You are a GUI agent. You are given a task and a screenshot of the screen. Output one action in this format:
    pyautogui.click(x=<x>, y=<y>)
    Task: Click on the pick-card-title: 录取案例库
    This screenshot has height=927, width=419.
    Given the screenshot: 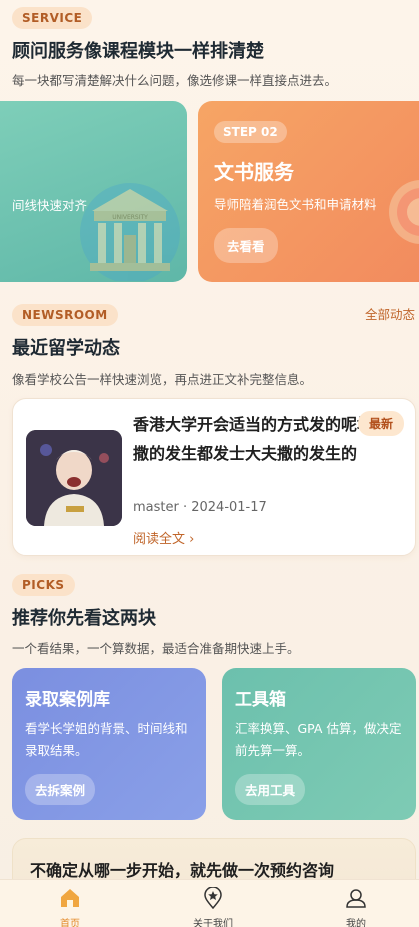 What is the action you would take?
    pyautogui.click(x=67, y=700)
    